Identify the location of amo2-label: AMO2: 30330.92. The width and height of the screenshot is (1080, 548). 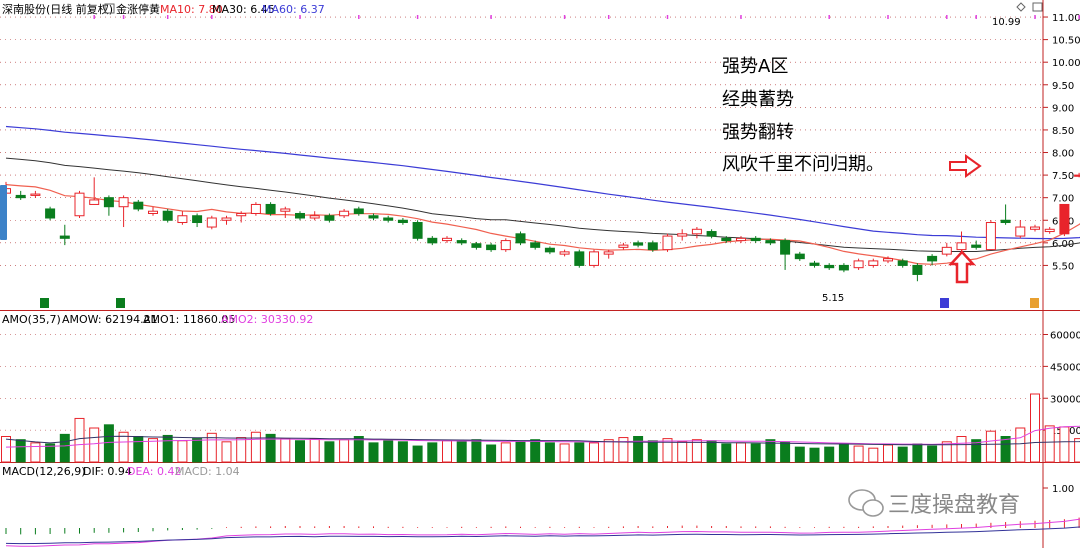
(267, 319).